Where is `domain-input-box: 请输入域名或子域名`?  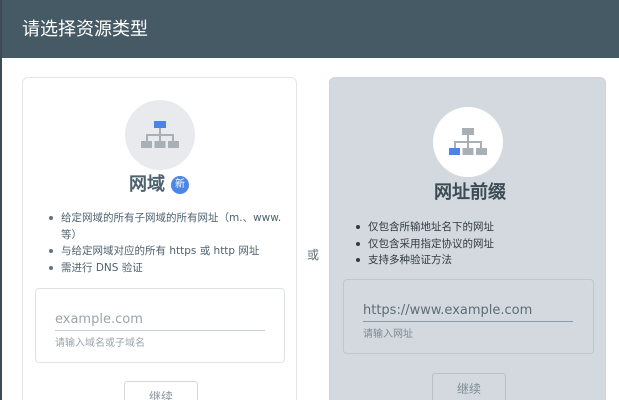 domain-input-box: 请输入域名或子域名 is located at coordinates (160, 325).